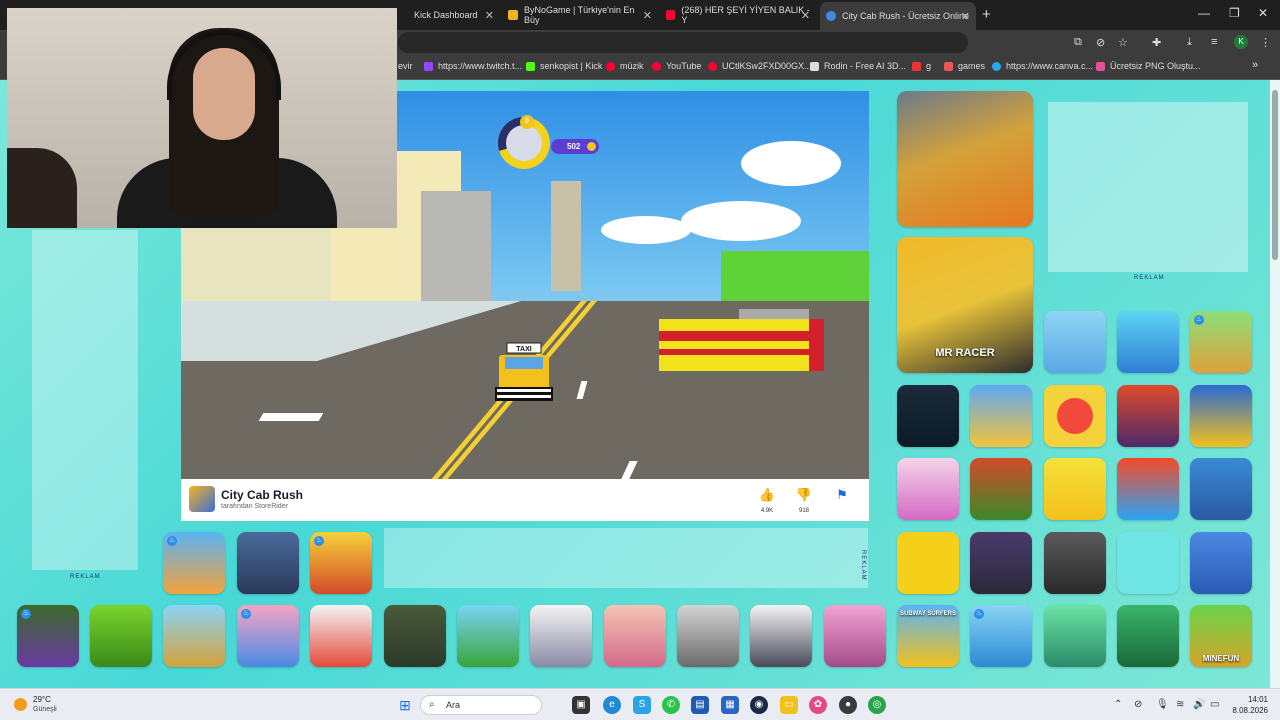 This screenshot has height=720, width=1280. I want to click on wifi-icon: ≋, so click(1180, 704).